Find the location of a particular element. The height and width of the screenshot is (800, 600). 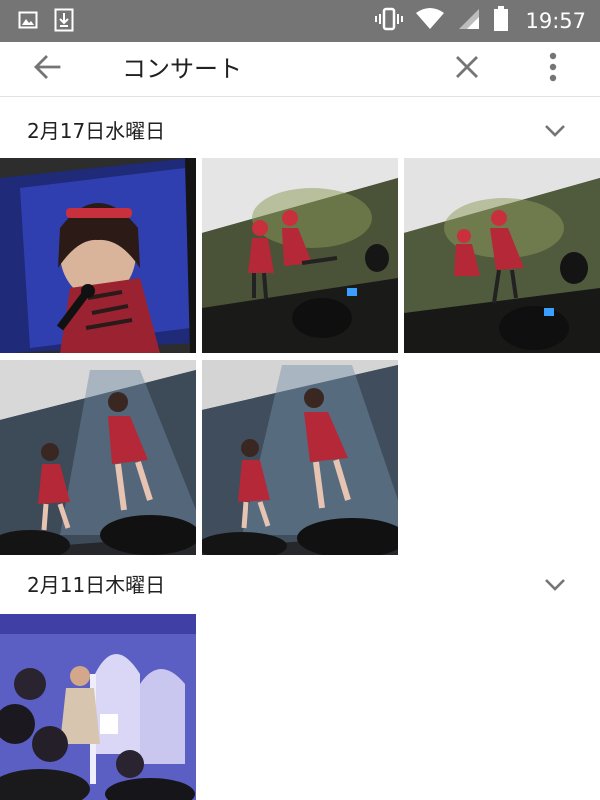

back-button is located at coordinates (47, 69).